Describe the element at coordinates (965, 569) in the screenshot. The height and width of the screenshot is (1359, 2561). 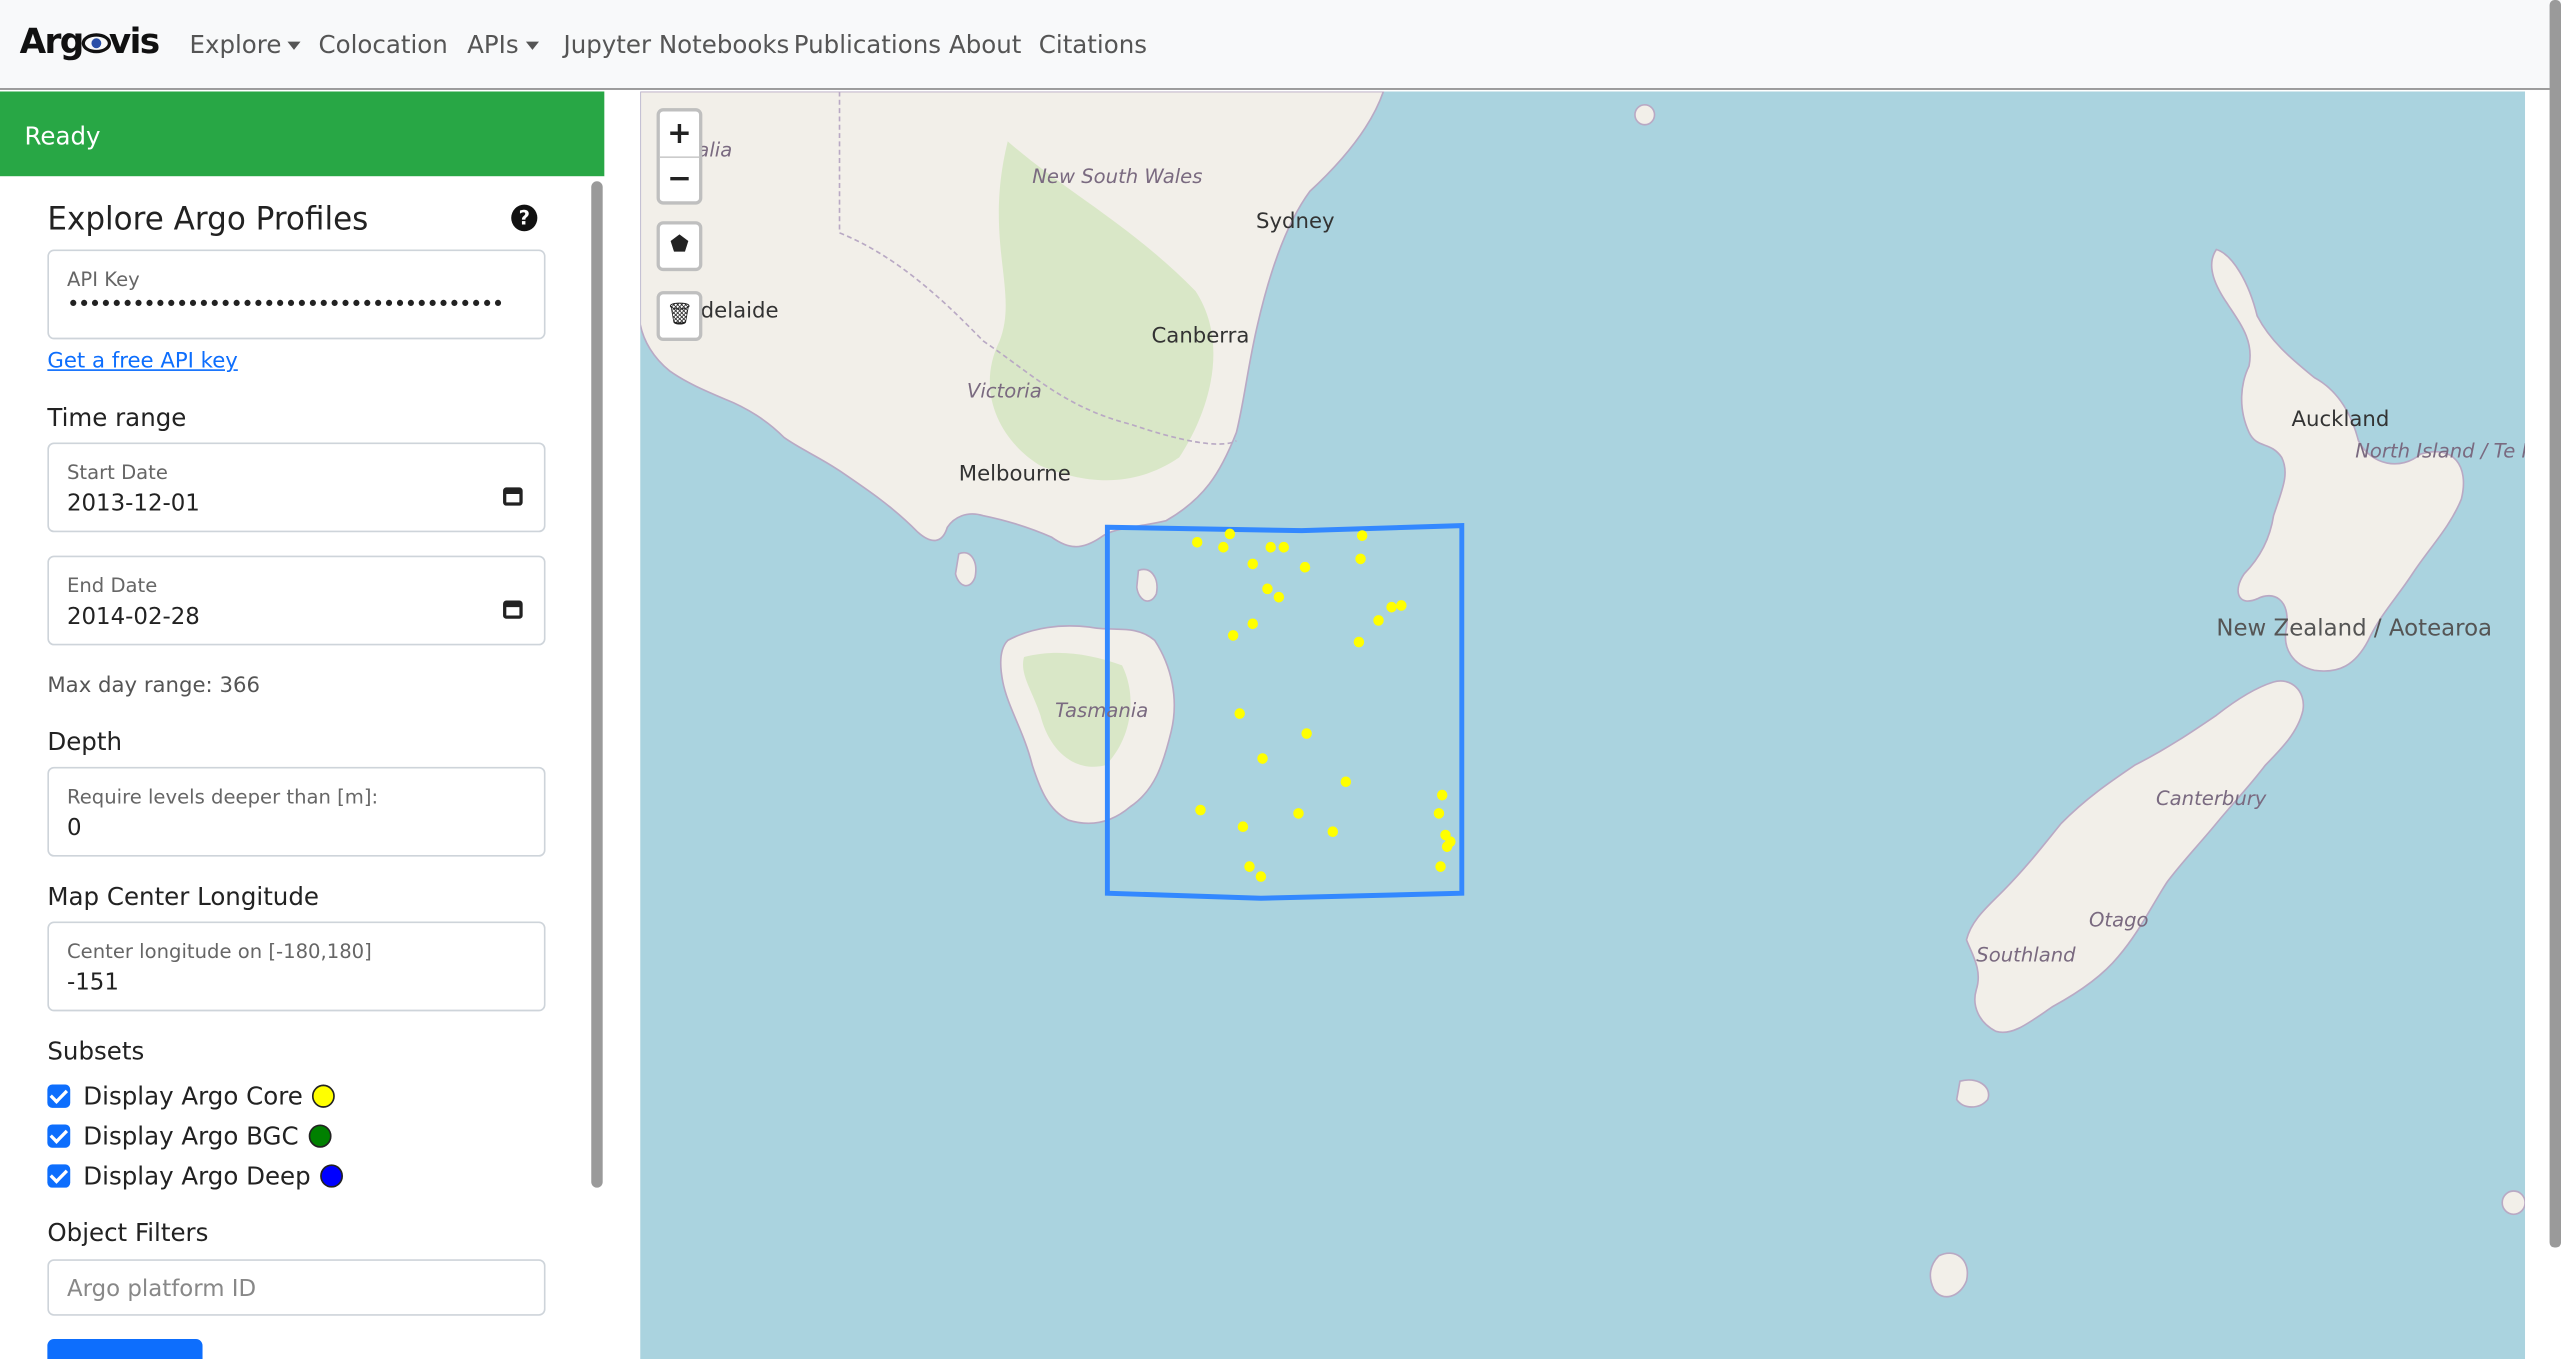
I see `king-island` at that location.